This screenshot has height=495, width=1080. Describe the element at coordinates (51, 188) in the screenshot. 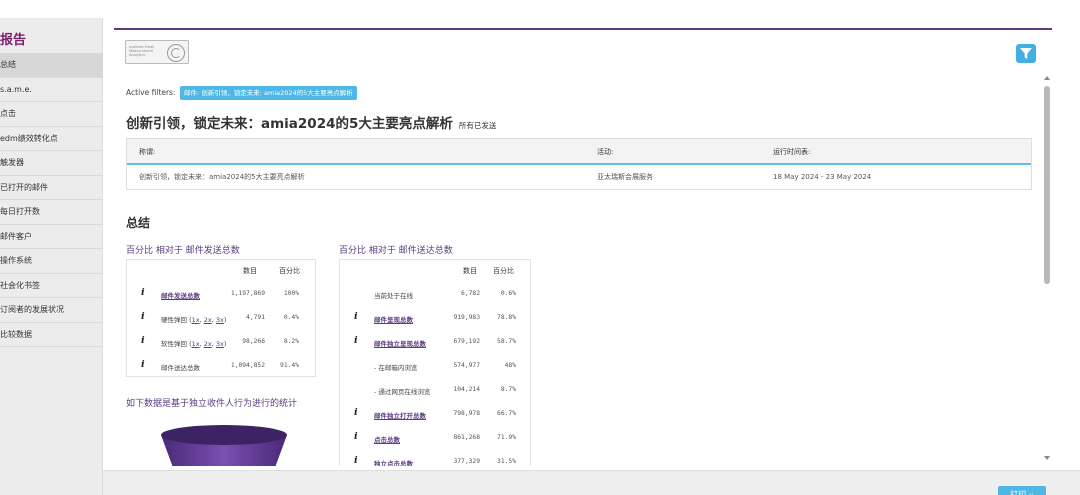

I see `sidebar-item-opened-mails: 已打开的邮件` at that location.